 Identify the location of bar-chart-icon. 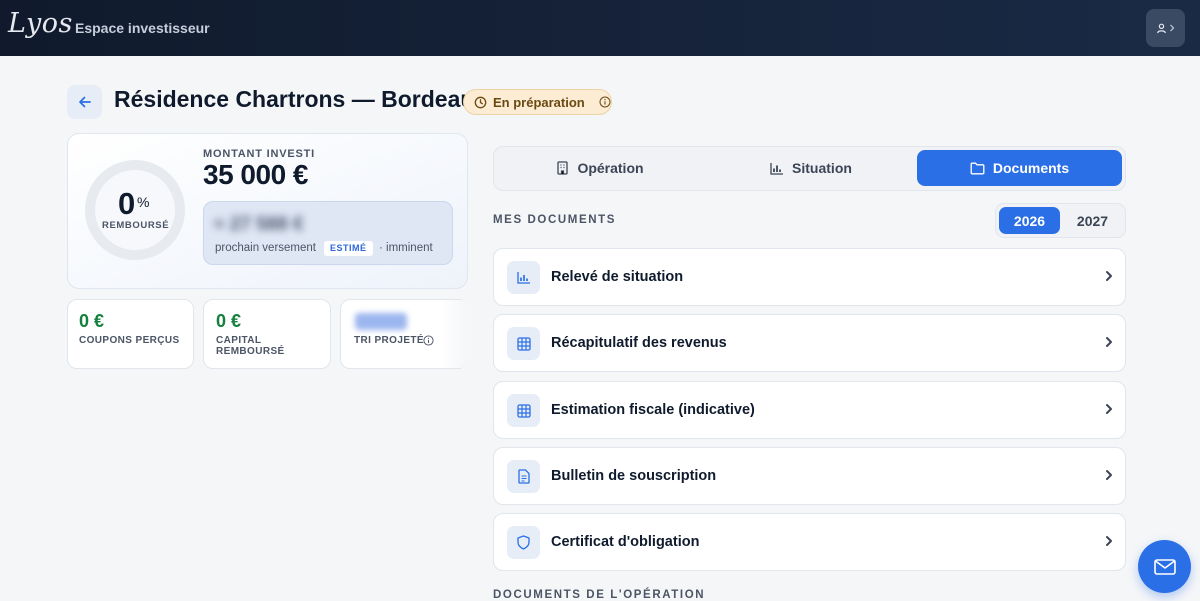
(777, 168).